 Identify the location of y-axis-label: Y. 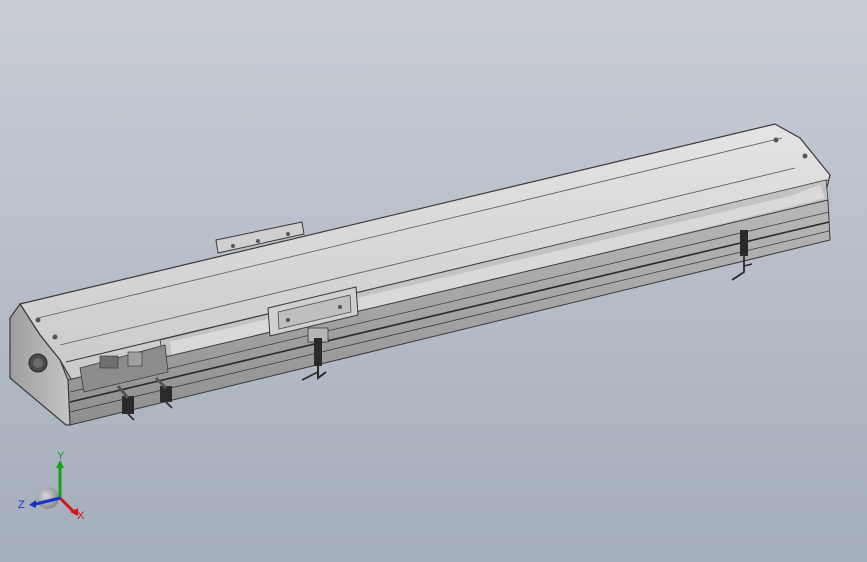
(61, 456).